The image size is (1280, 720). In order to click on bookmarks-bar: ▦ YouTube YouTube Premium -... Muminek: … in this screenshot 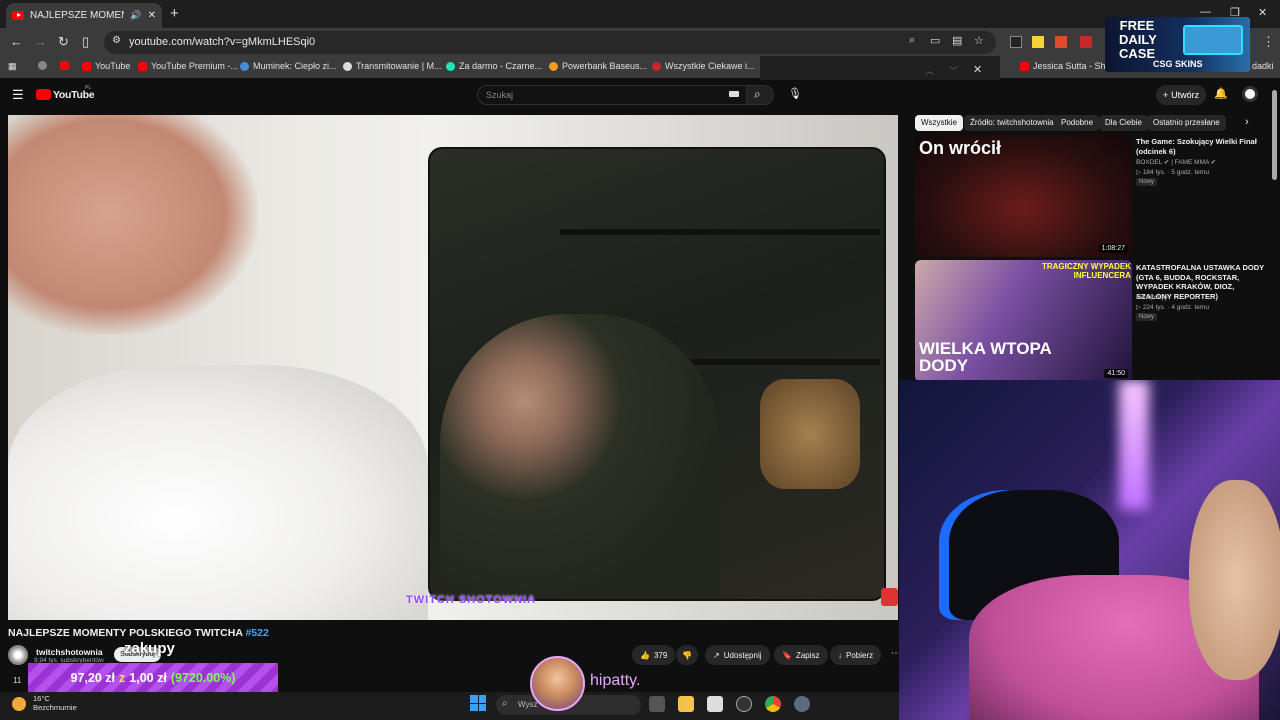, I will do `click(640, 67)`.